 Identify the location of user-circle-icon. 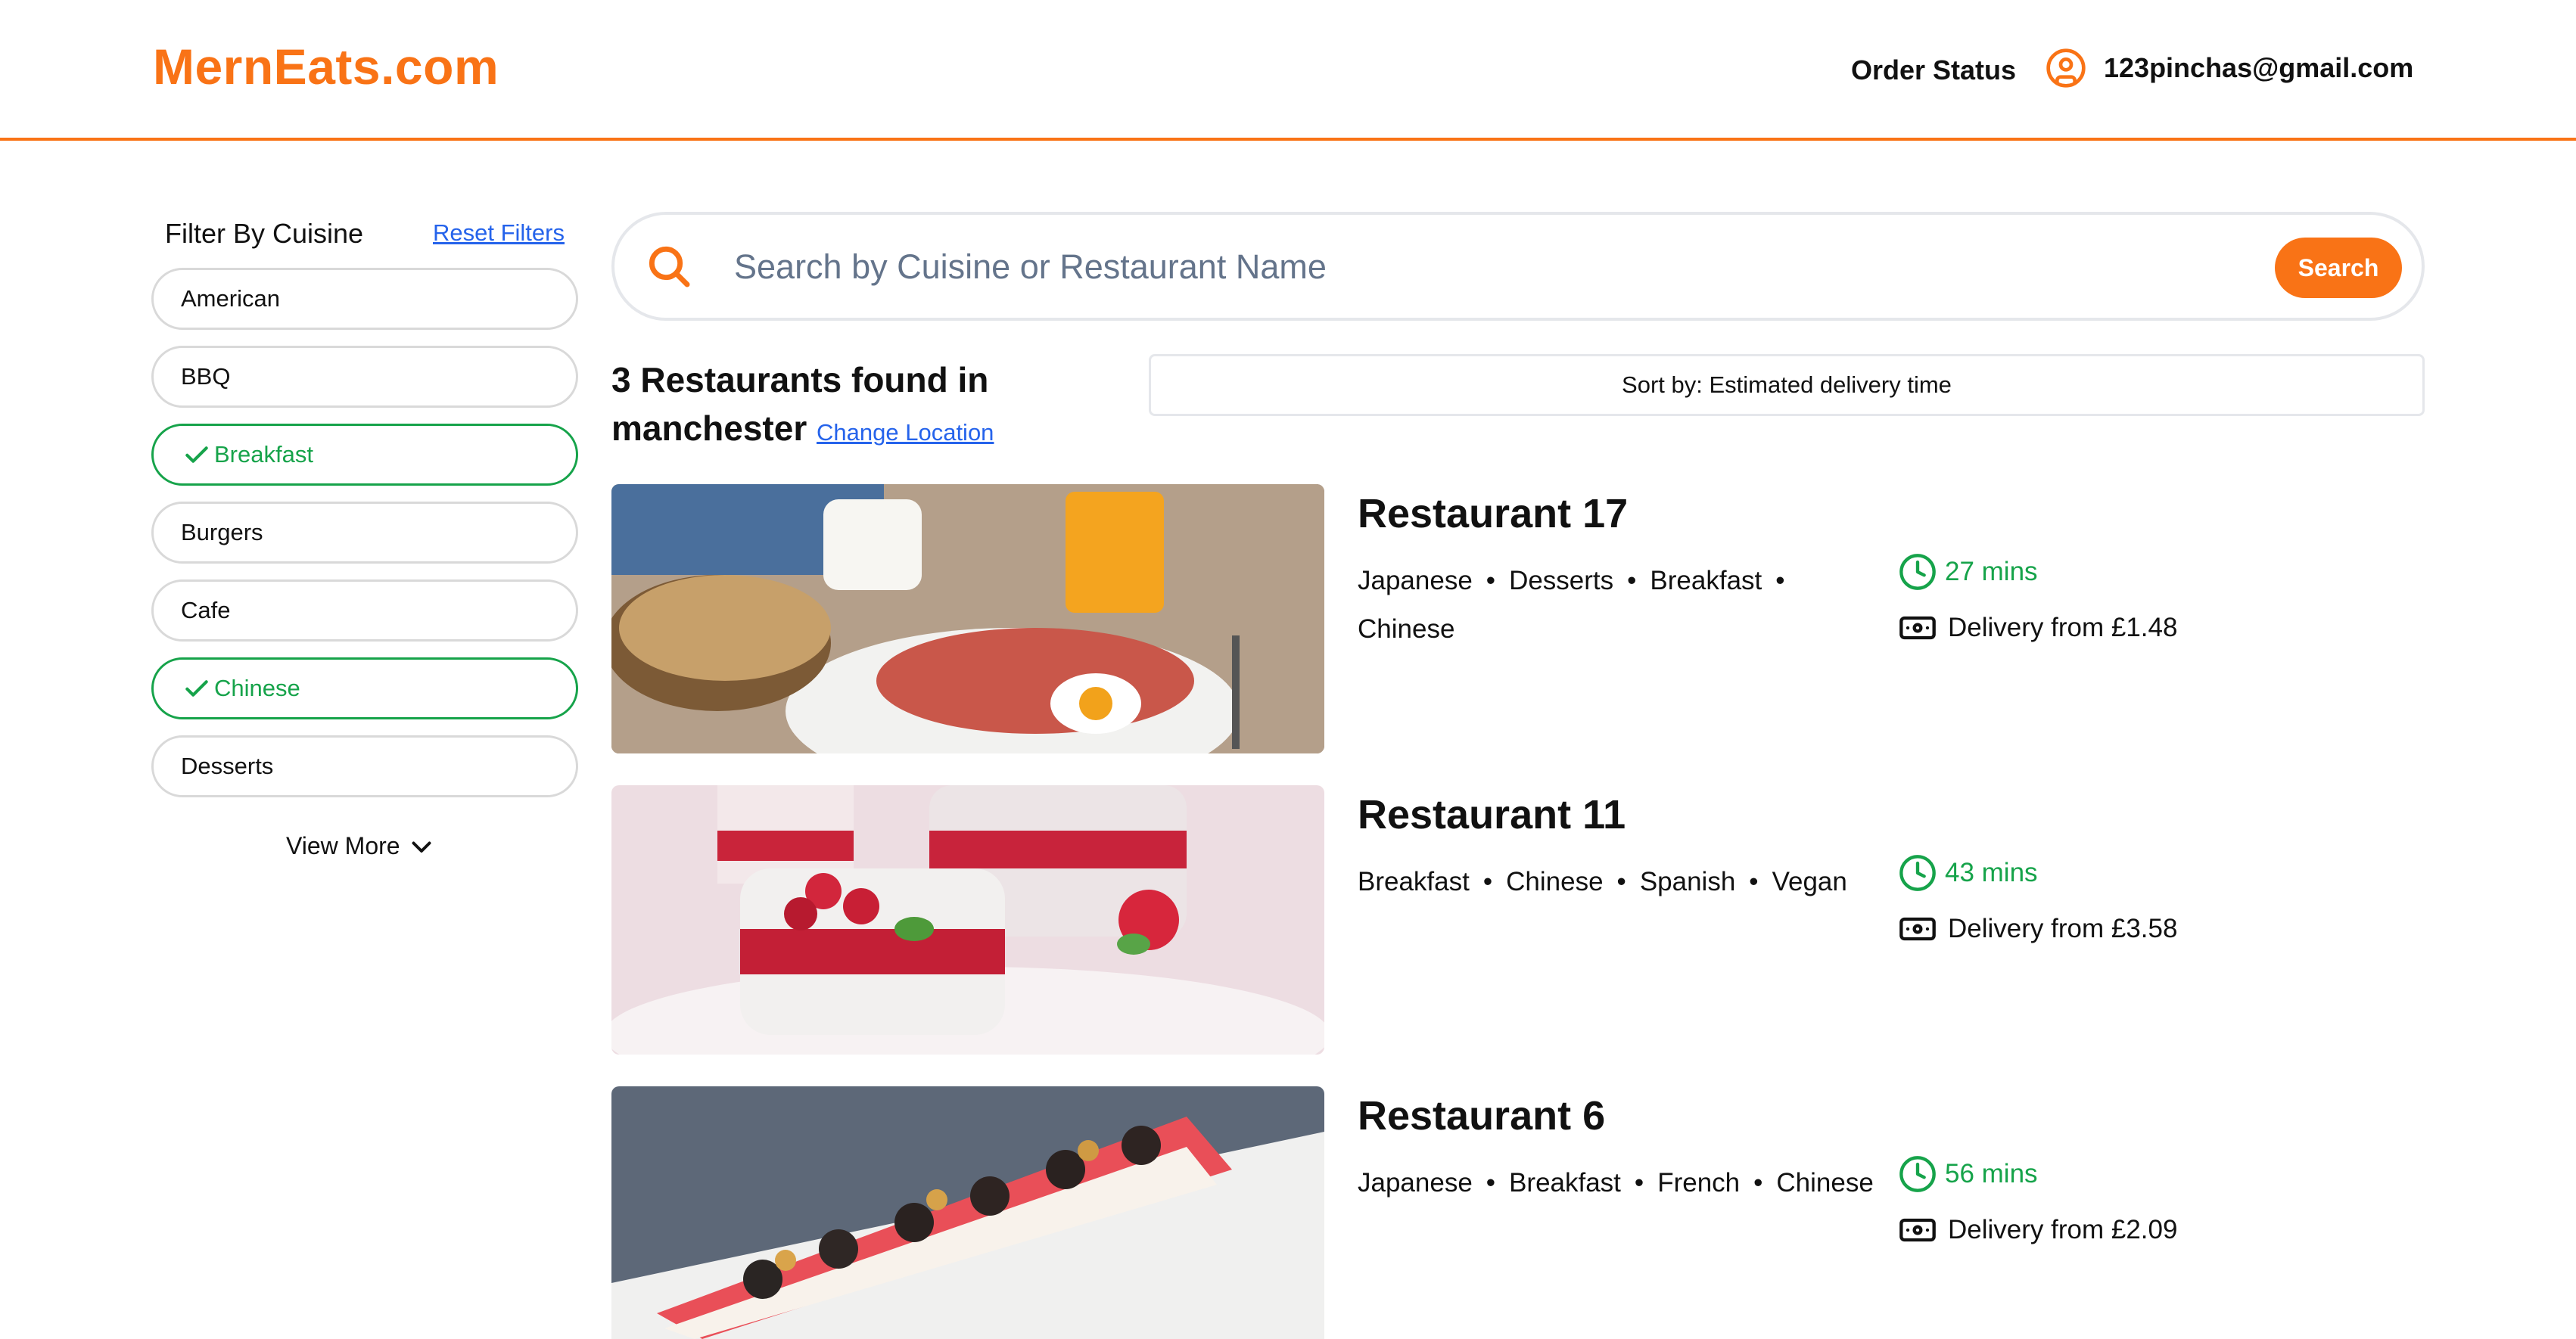
(2066, 68).